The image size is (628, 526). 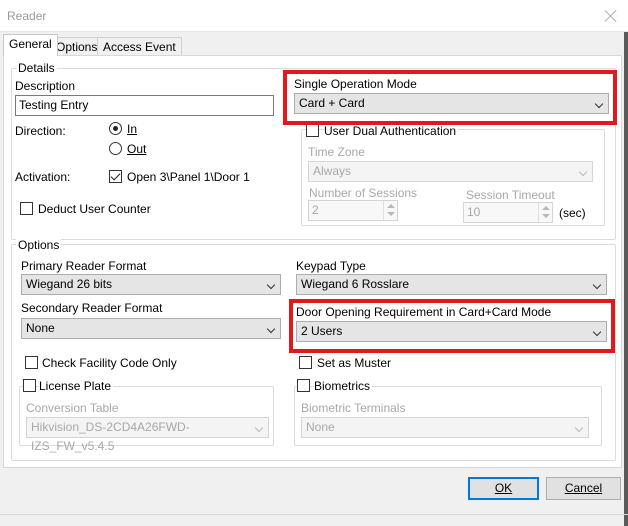 What do you see at coordinates (109, 363) in the screenshot?
I see `check-facility-code-label: Check Facility Code Only` at bounding box center [109, 363].